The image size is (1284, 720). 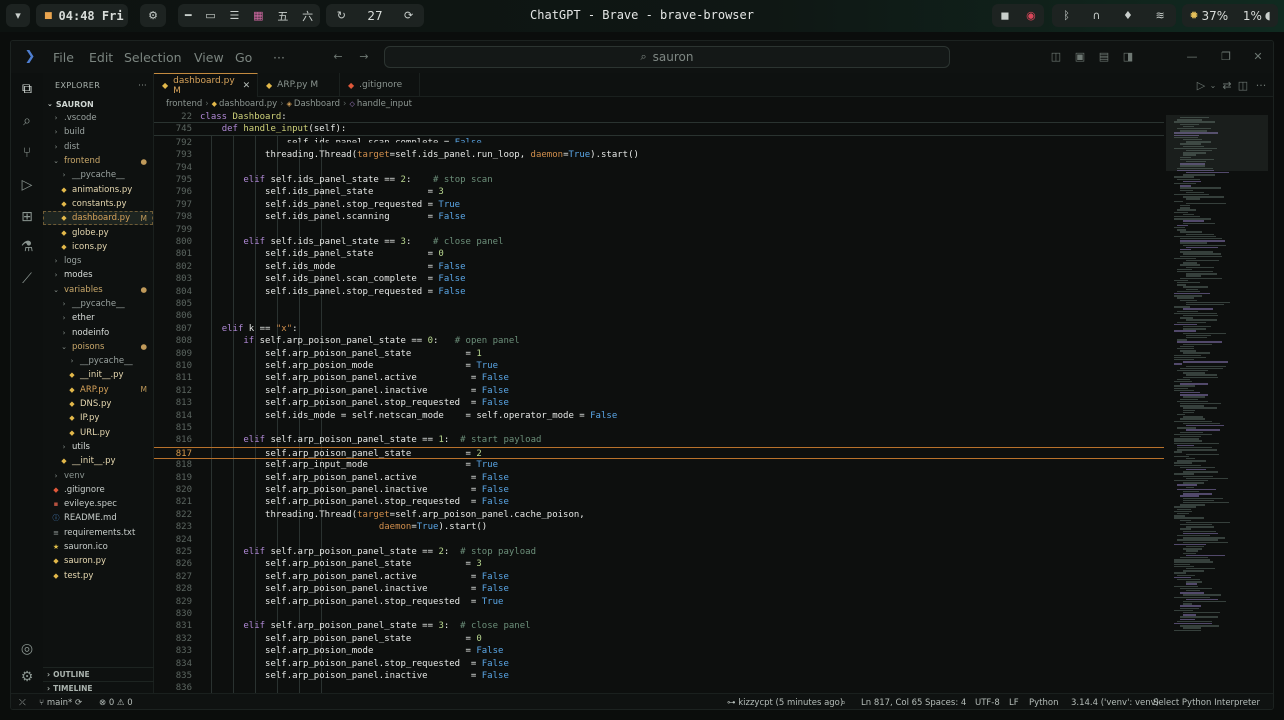 What do you see at coordinates (98, 347) in the screenshot?
I see `file-tree-item: ⌄ poisons ●` at bounding box center [98, 347].